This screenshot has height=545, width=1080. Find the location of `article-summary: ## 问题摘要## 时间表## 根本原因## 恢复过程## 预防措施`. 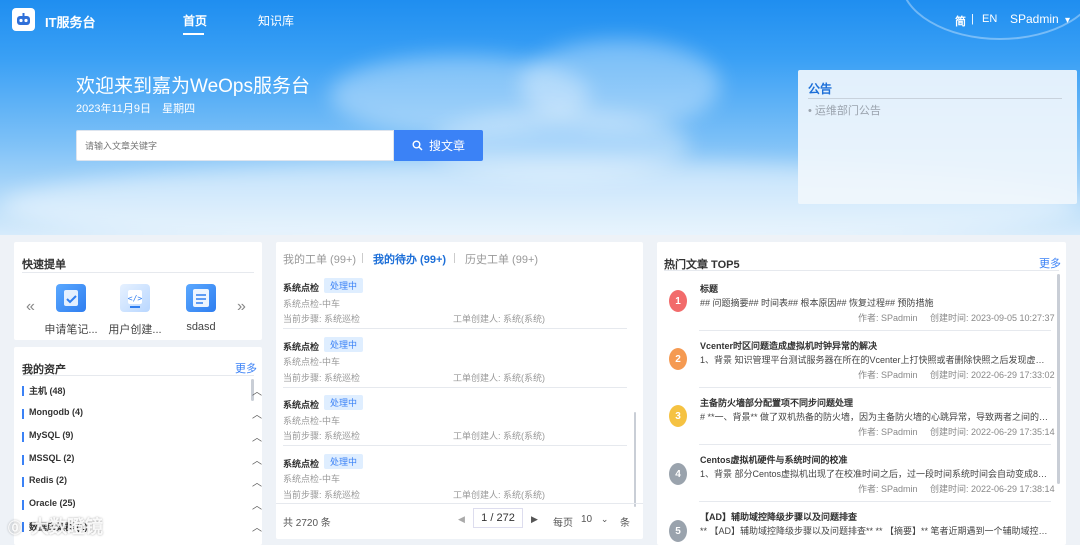

article-summary: ## 问题摘要## 时间表## 根本原因## 恢复过程## 预防措施 is located at coordinates (817, 303).